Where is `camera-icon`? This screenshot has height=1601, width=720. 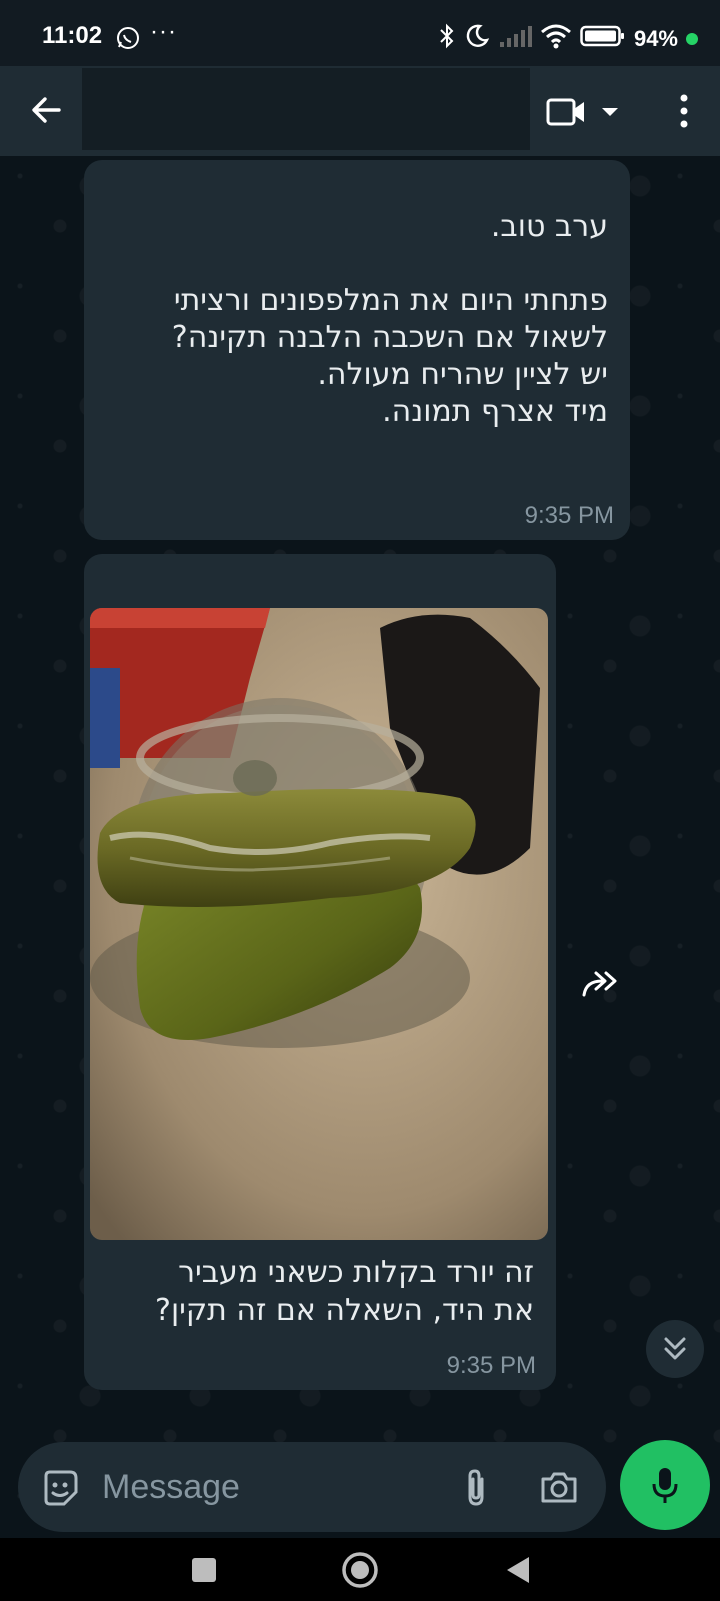
camera-icon is located at coordinates (559, 1487).